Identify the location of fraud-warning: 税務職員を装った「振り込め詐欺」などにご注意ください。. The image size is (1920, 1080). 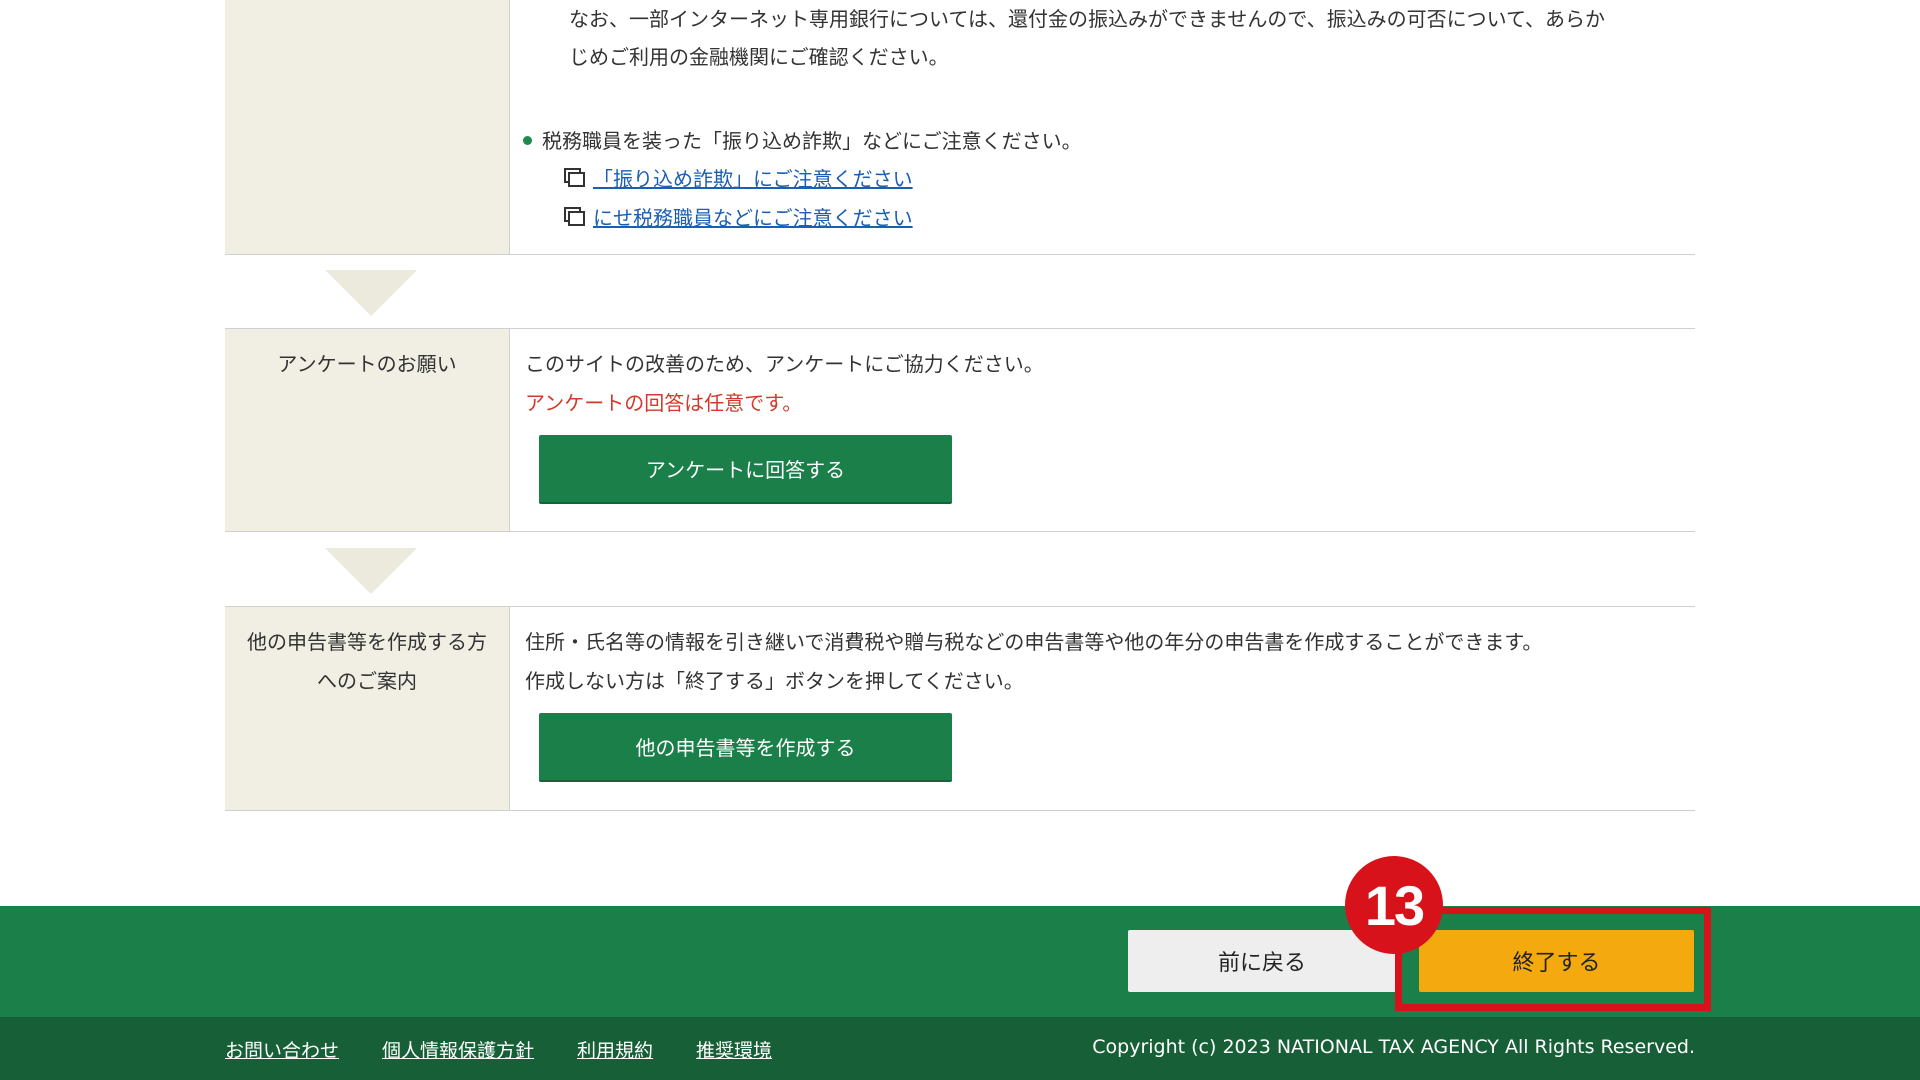
(802, 141).